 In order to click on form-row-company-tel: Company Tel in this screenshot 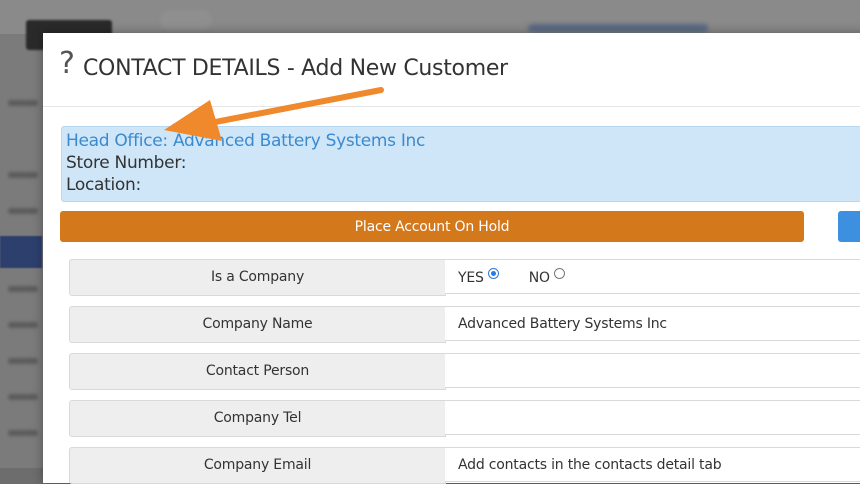, I will do `click(464, 418)`.